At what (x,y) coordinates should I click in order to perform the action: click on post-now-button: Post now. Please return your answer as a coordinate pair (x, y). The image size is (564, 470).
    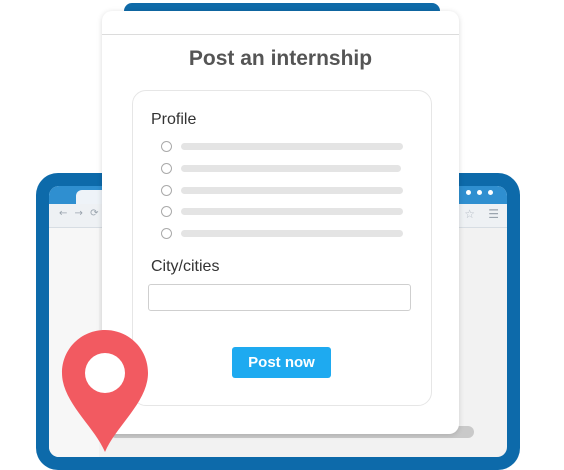
    Looking at the image, I should click on (281, 362).